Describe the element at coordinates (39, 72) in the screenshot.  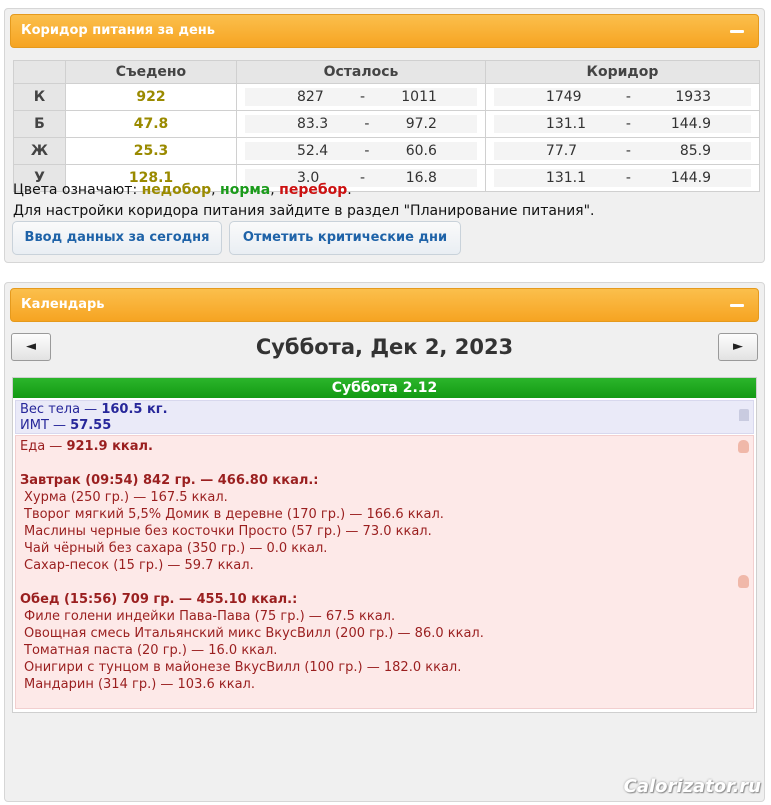
I see `header-empty` at that location.